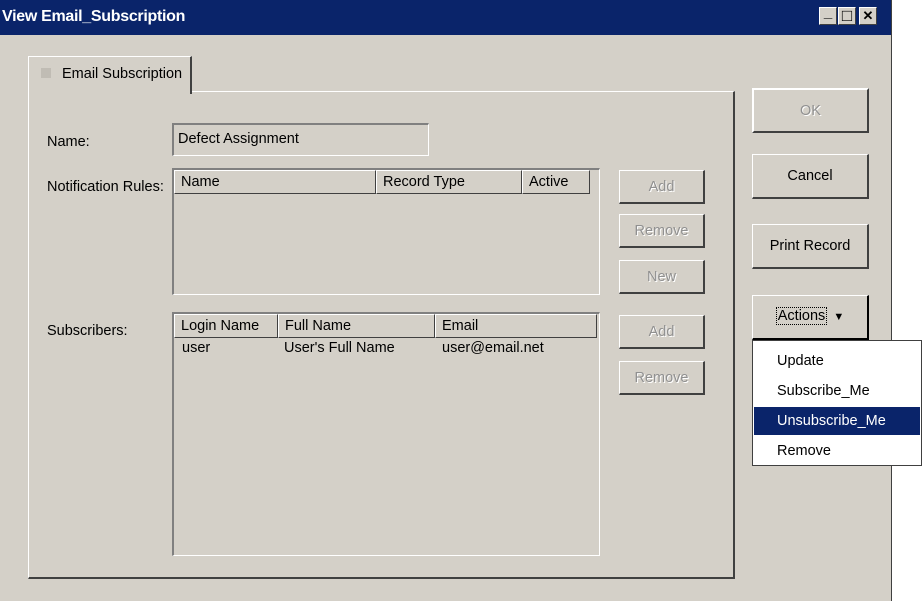 The height and width of the screenshot is (601, 923). Describe the element at coordinates (662, 332) in the screenshot. I see `subscribers-add-button: Add` at that location.